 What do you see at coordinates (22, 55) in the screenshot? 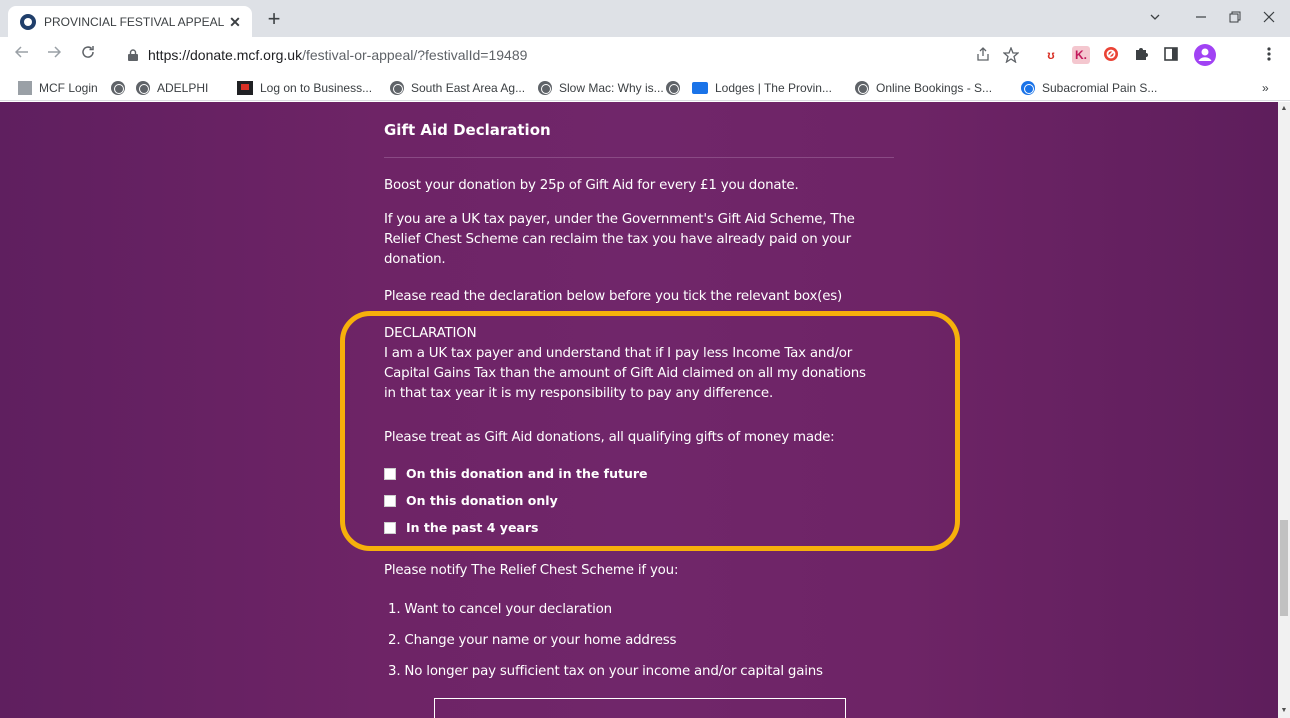
I see `back-icon` at bounding box center [22, 55].